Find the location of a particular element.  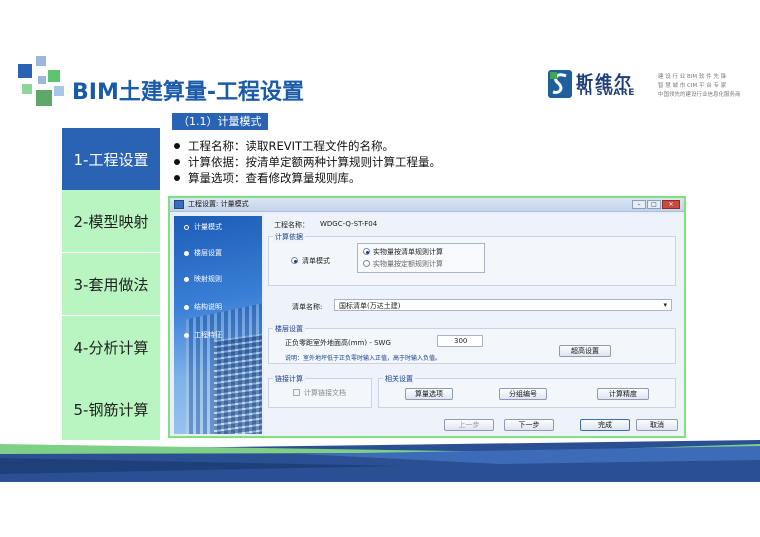

elevation-note: 说明：室外地坪低于正负零时输入正值，高于时输入负值。 is located at coordinates (363, 358).